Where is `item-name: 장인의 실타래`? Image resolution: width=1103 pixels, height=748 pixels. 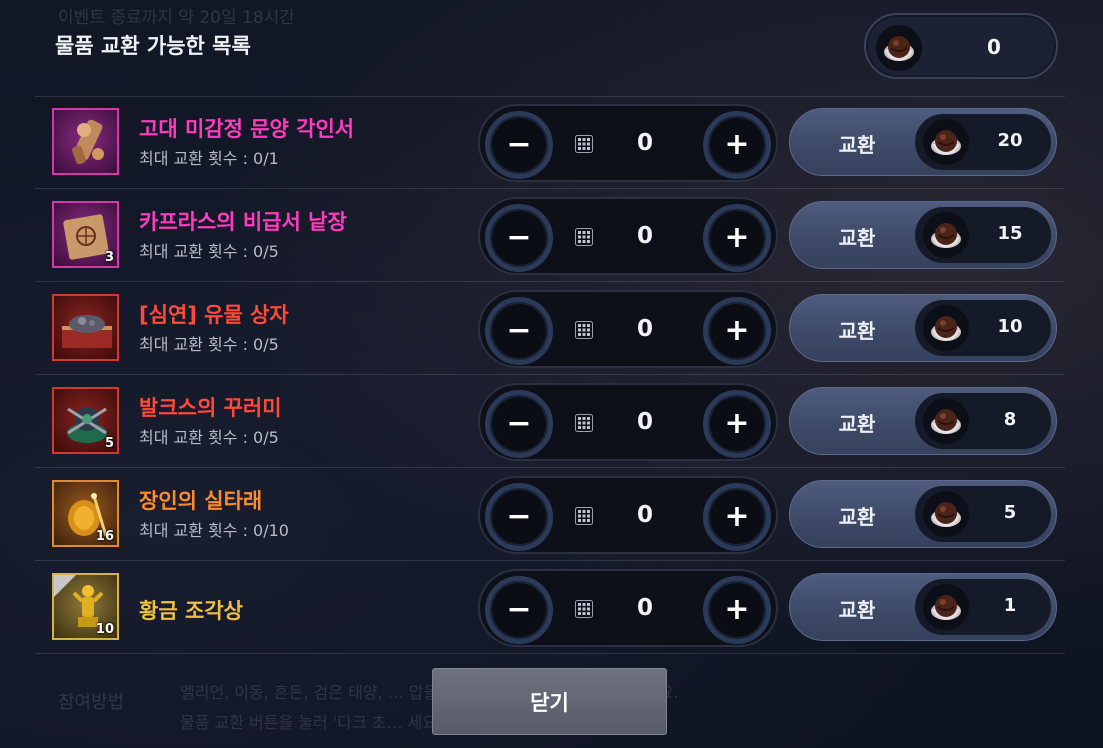 item-name: 장인의 실타래 is located at coordinates (201, 501).